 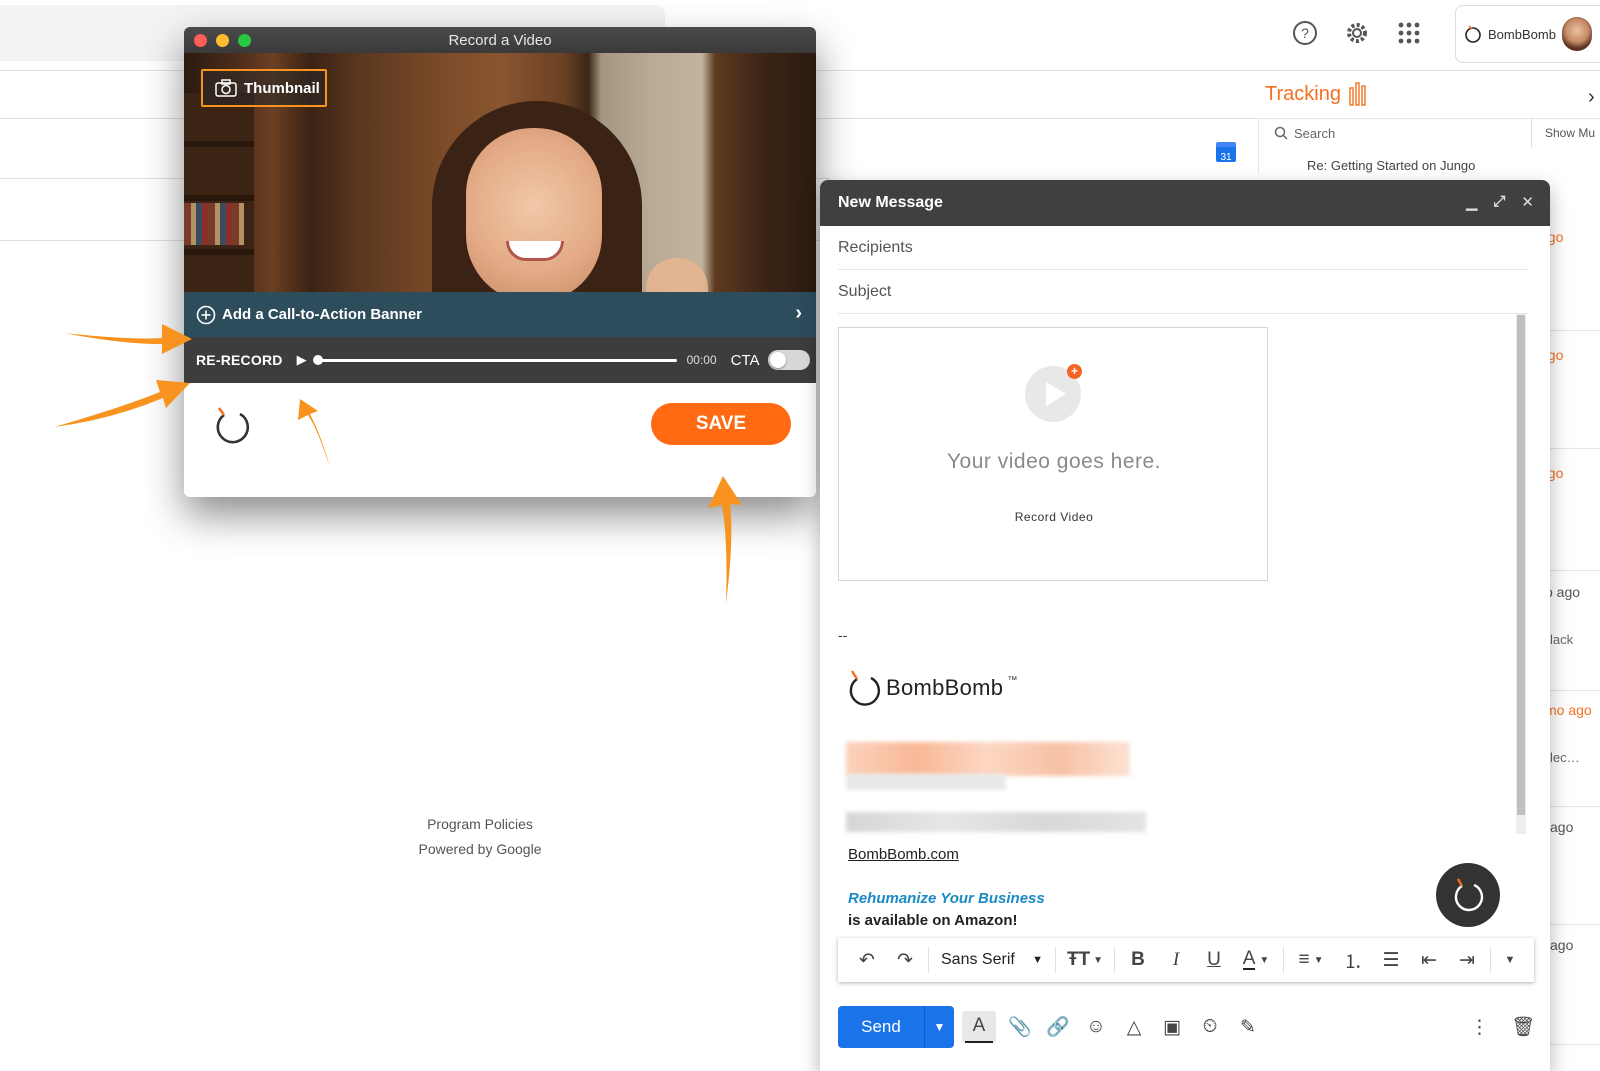 What do you see at coordinates (903, 854) in the screenshot?
I see `signature-website-link: BombBomb.com` at bounding box center [903, 854].